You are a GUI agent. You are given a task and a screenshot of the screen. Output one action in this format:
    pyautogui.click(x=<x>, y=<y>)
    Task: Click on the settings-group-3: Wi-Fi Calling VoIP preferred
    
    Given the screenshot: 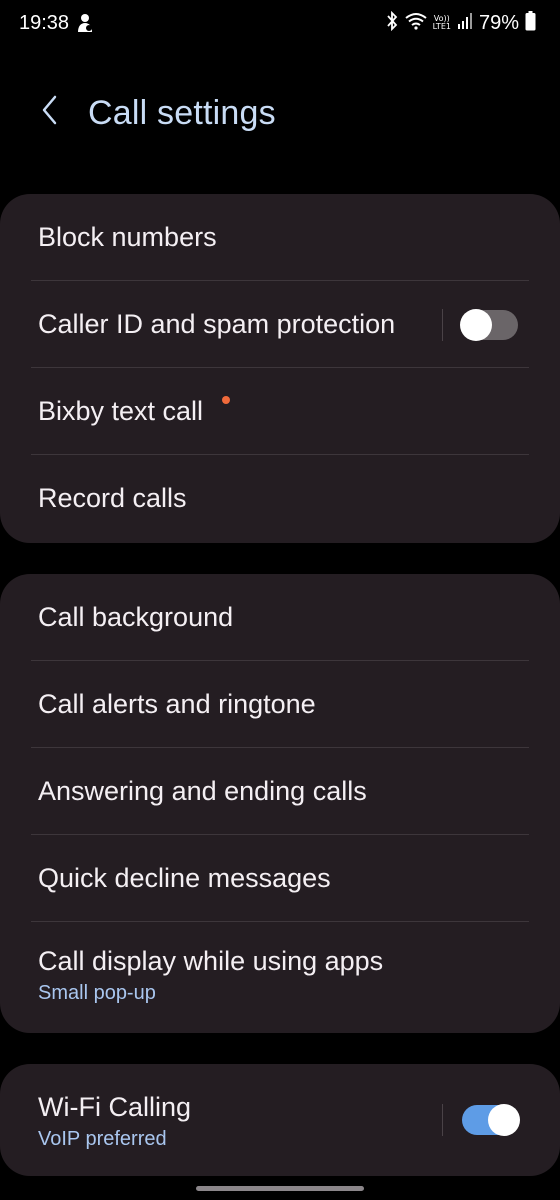 What is the action you would take?
    pyautogui.click(x=280, y=1120)
    